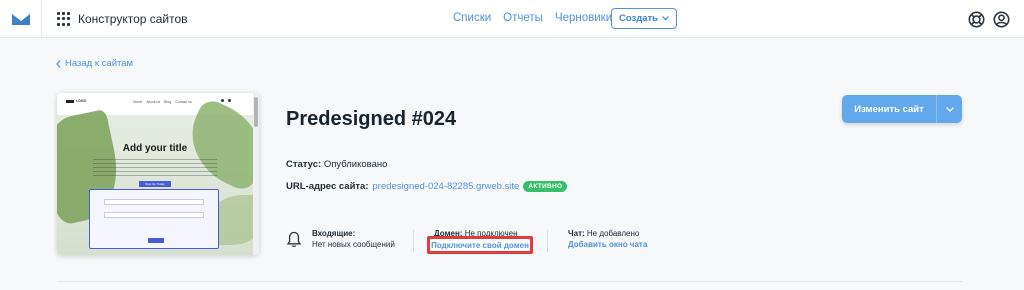 The height and width of the screenshot is (290, 1024). What do you see at coordinates (294, 239) in the screenshot?
I see `bell-icon` at bounding box center [294, 239].